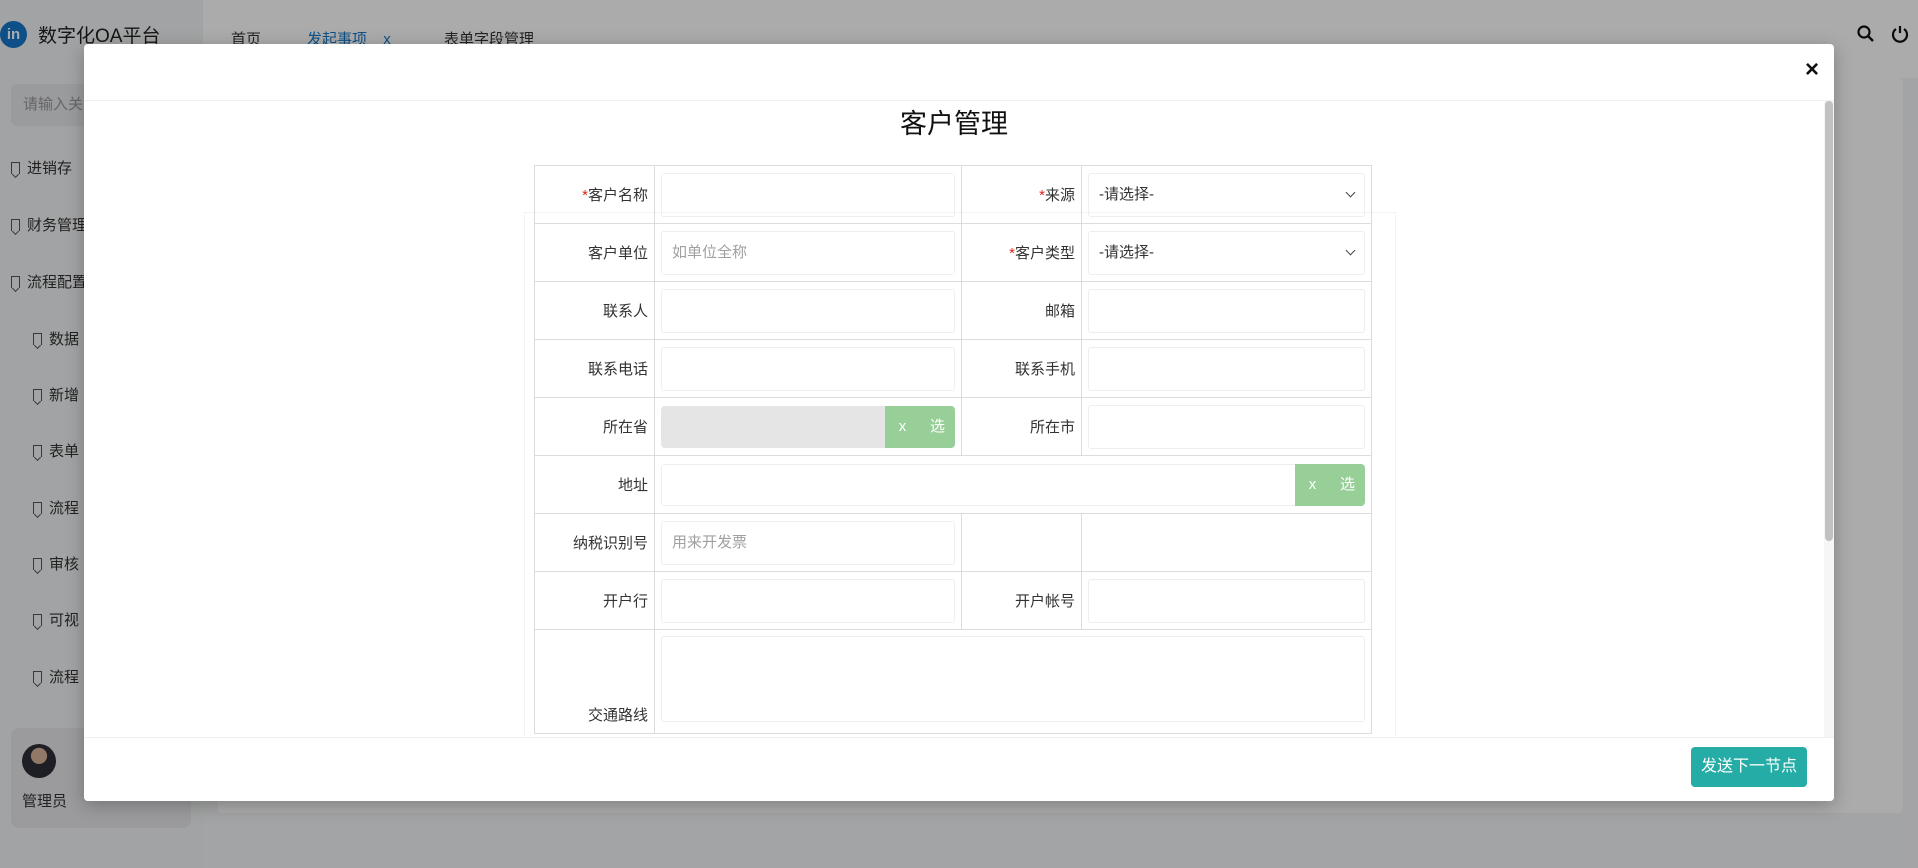  Describe the element at coordinates (1021, 368) in the screenshot. I see `field-label: 联系手机` at that location.